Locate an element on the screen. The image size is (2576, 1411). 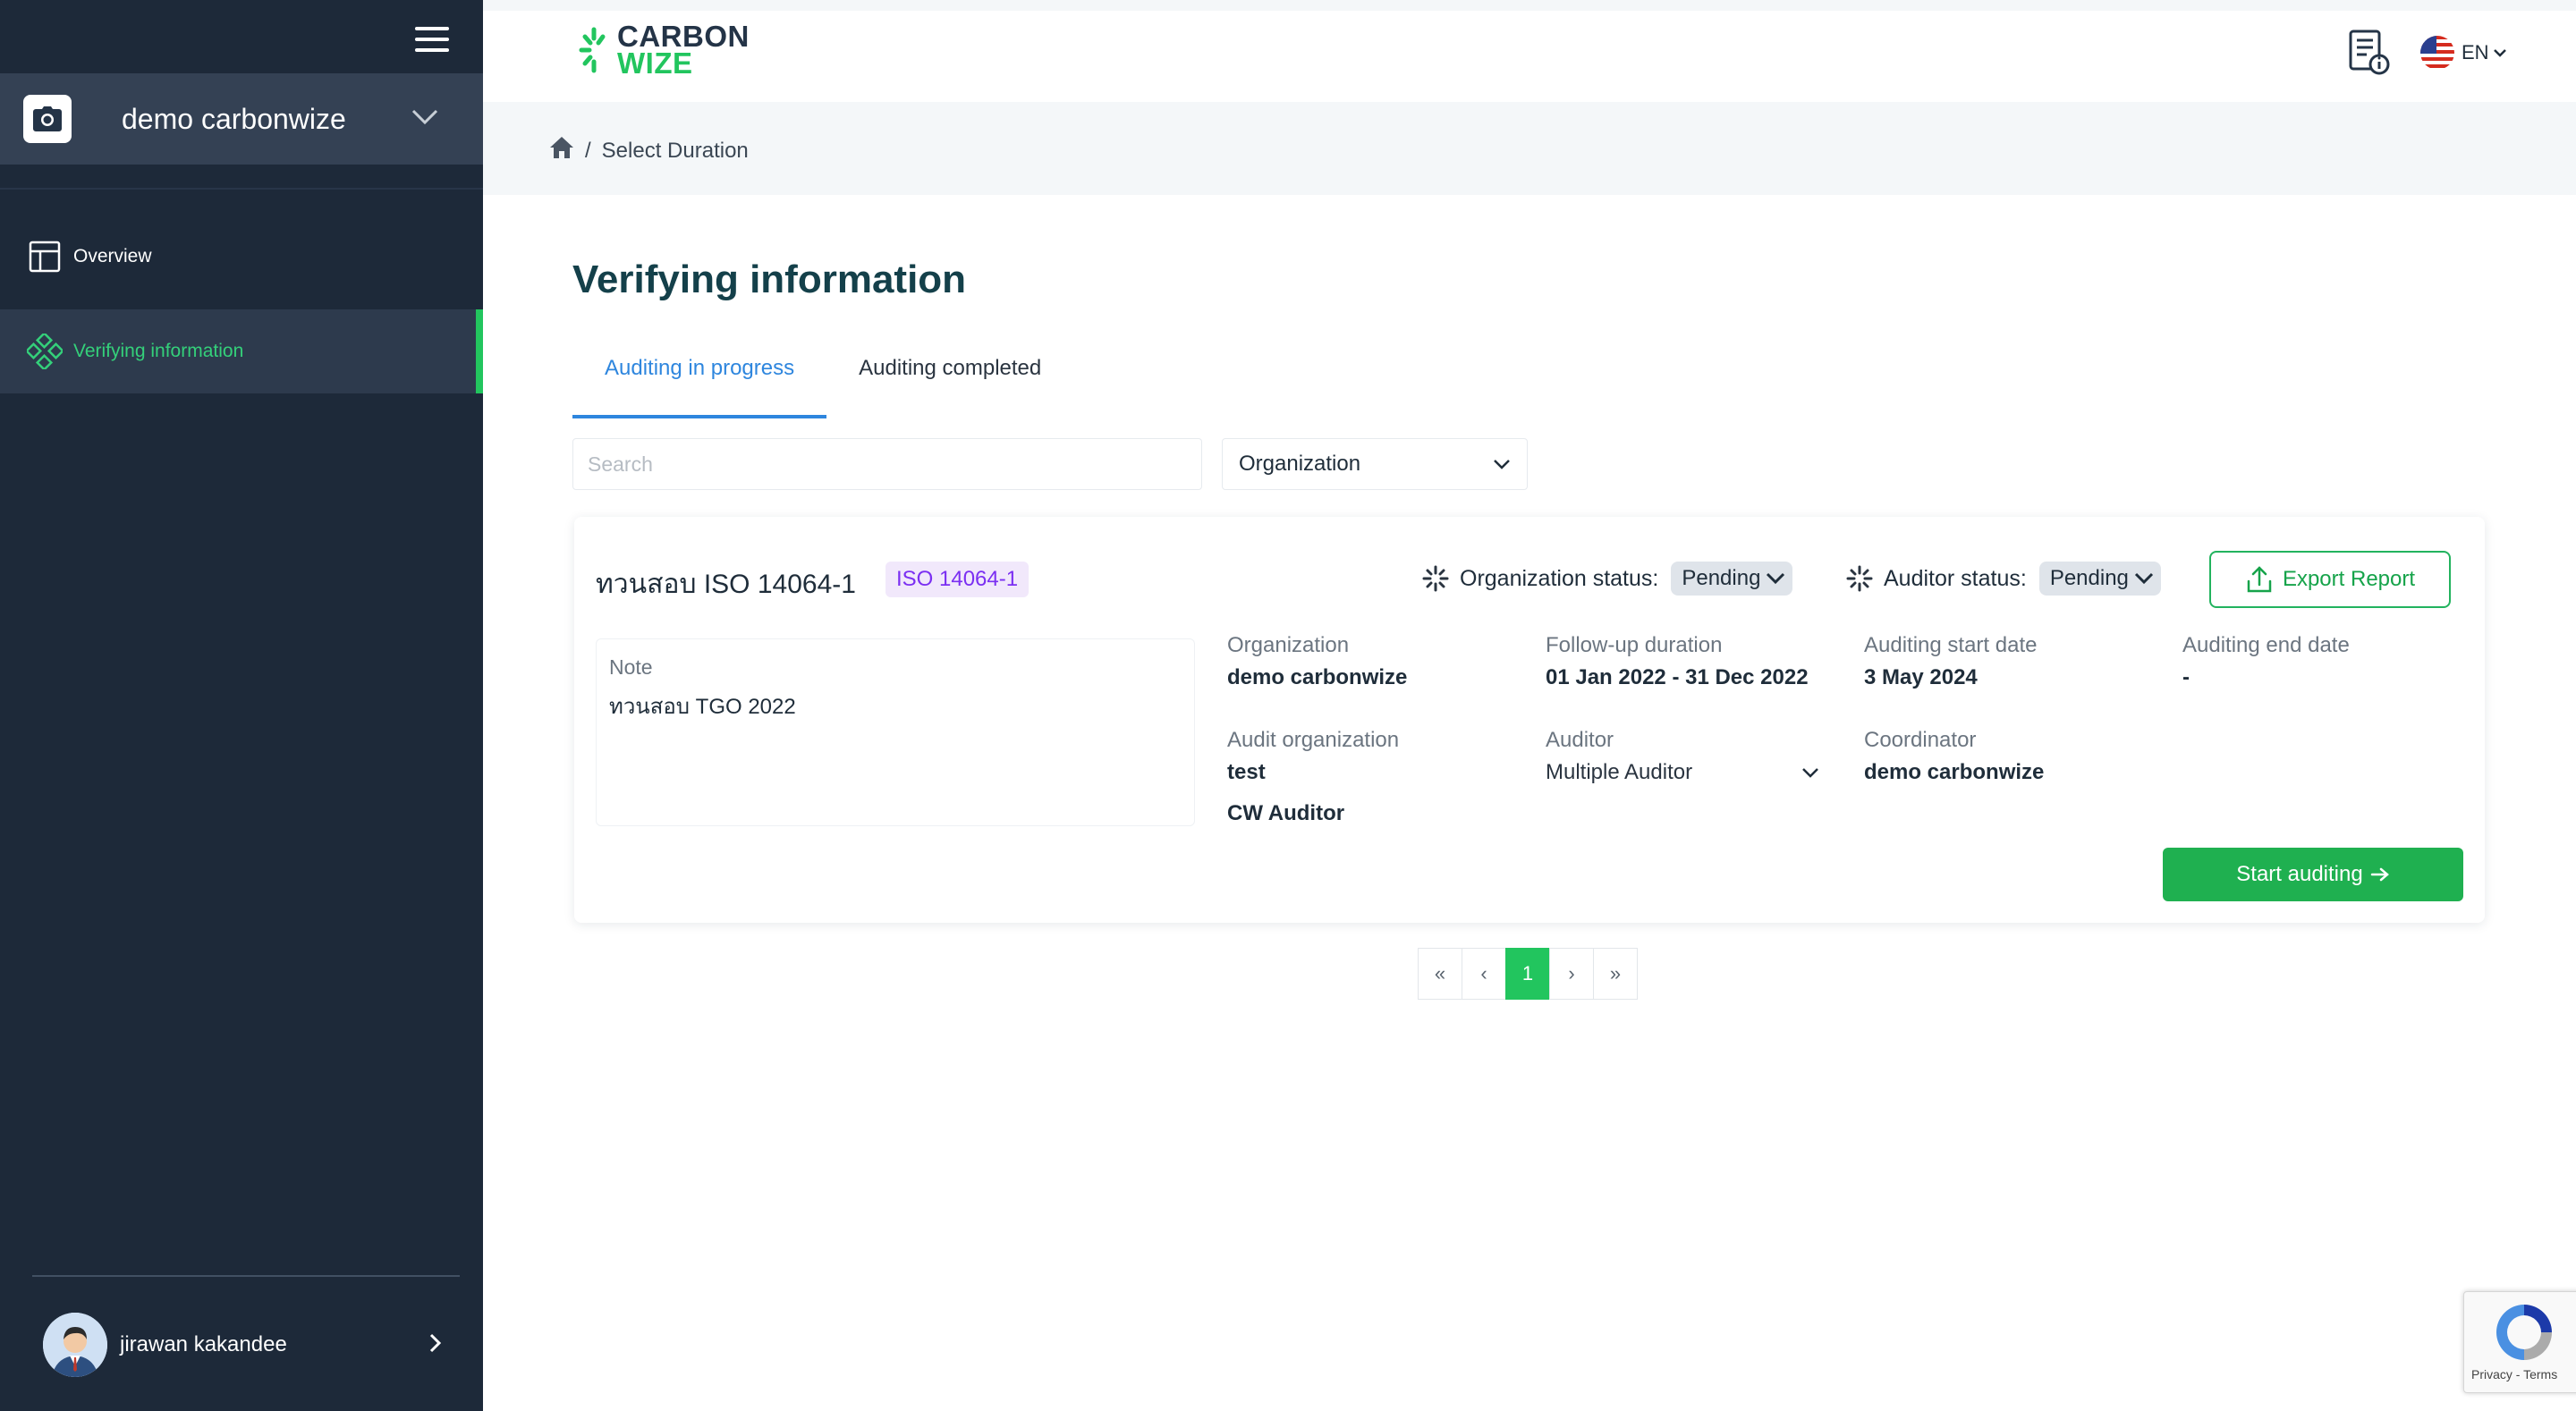
organization-status-dropdown: Pending is located at coordinates (1732, 579).